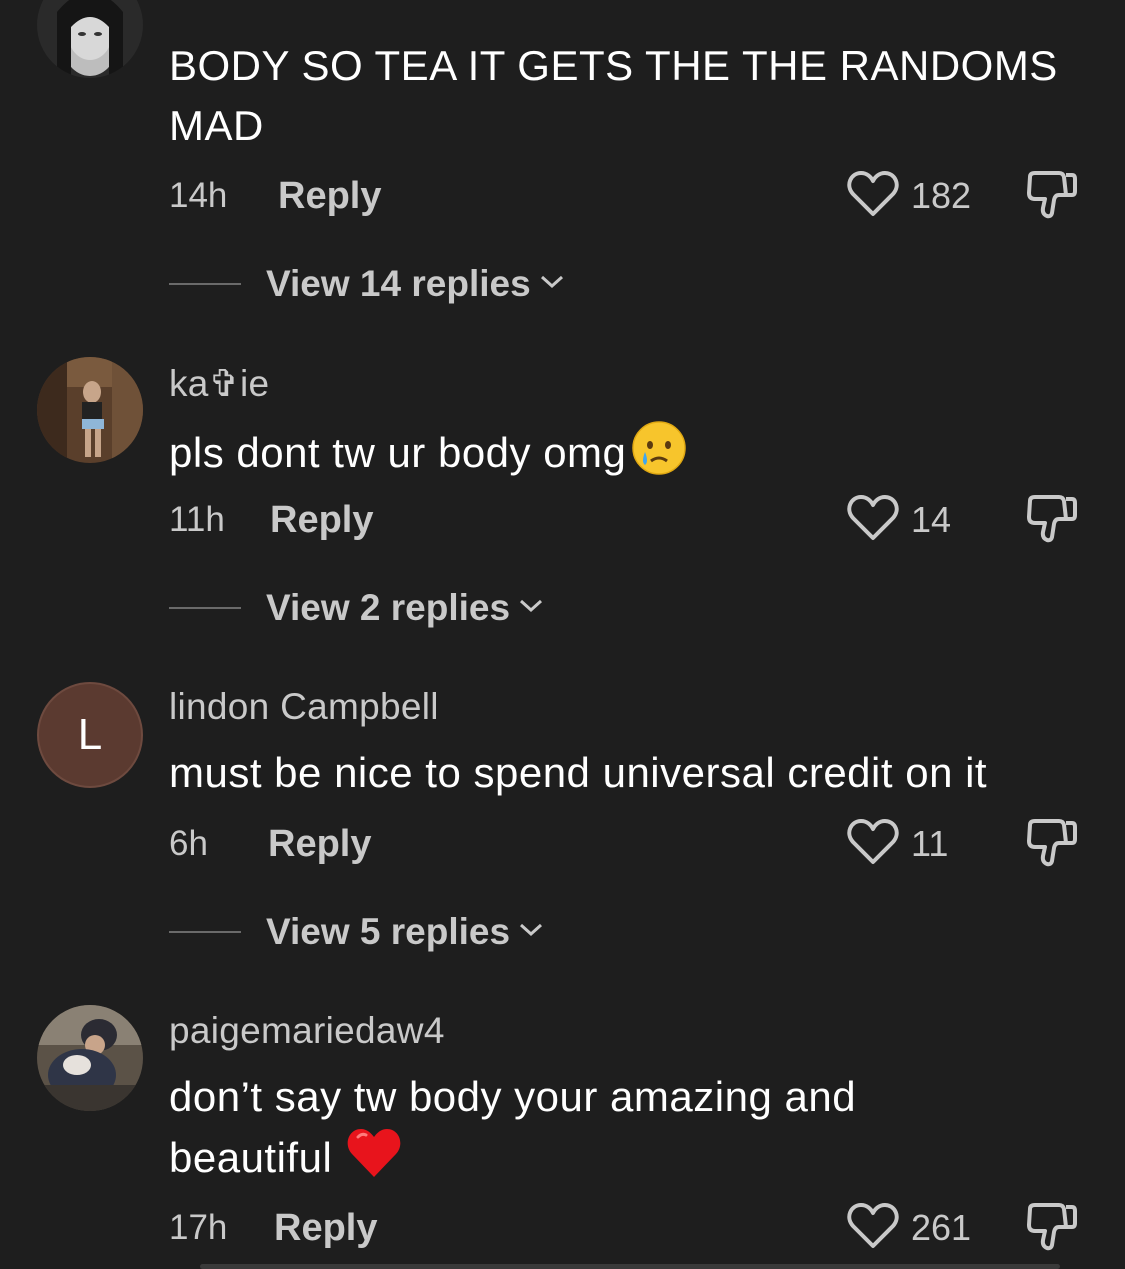 The image size is (1125, 1269). What do you see at coordinates (931, 519) in the screenshot?
I see `like-count: 14` at bounding box center [931, 519].